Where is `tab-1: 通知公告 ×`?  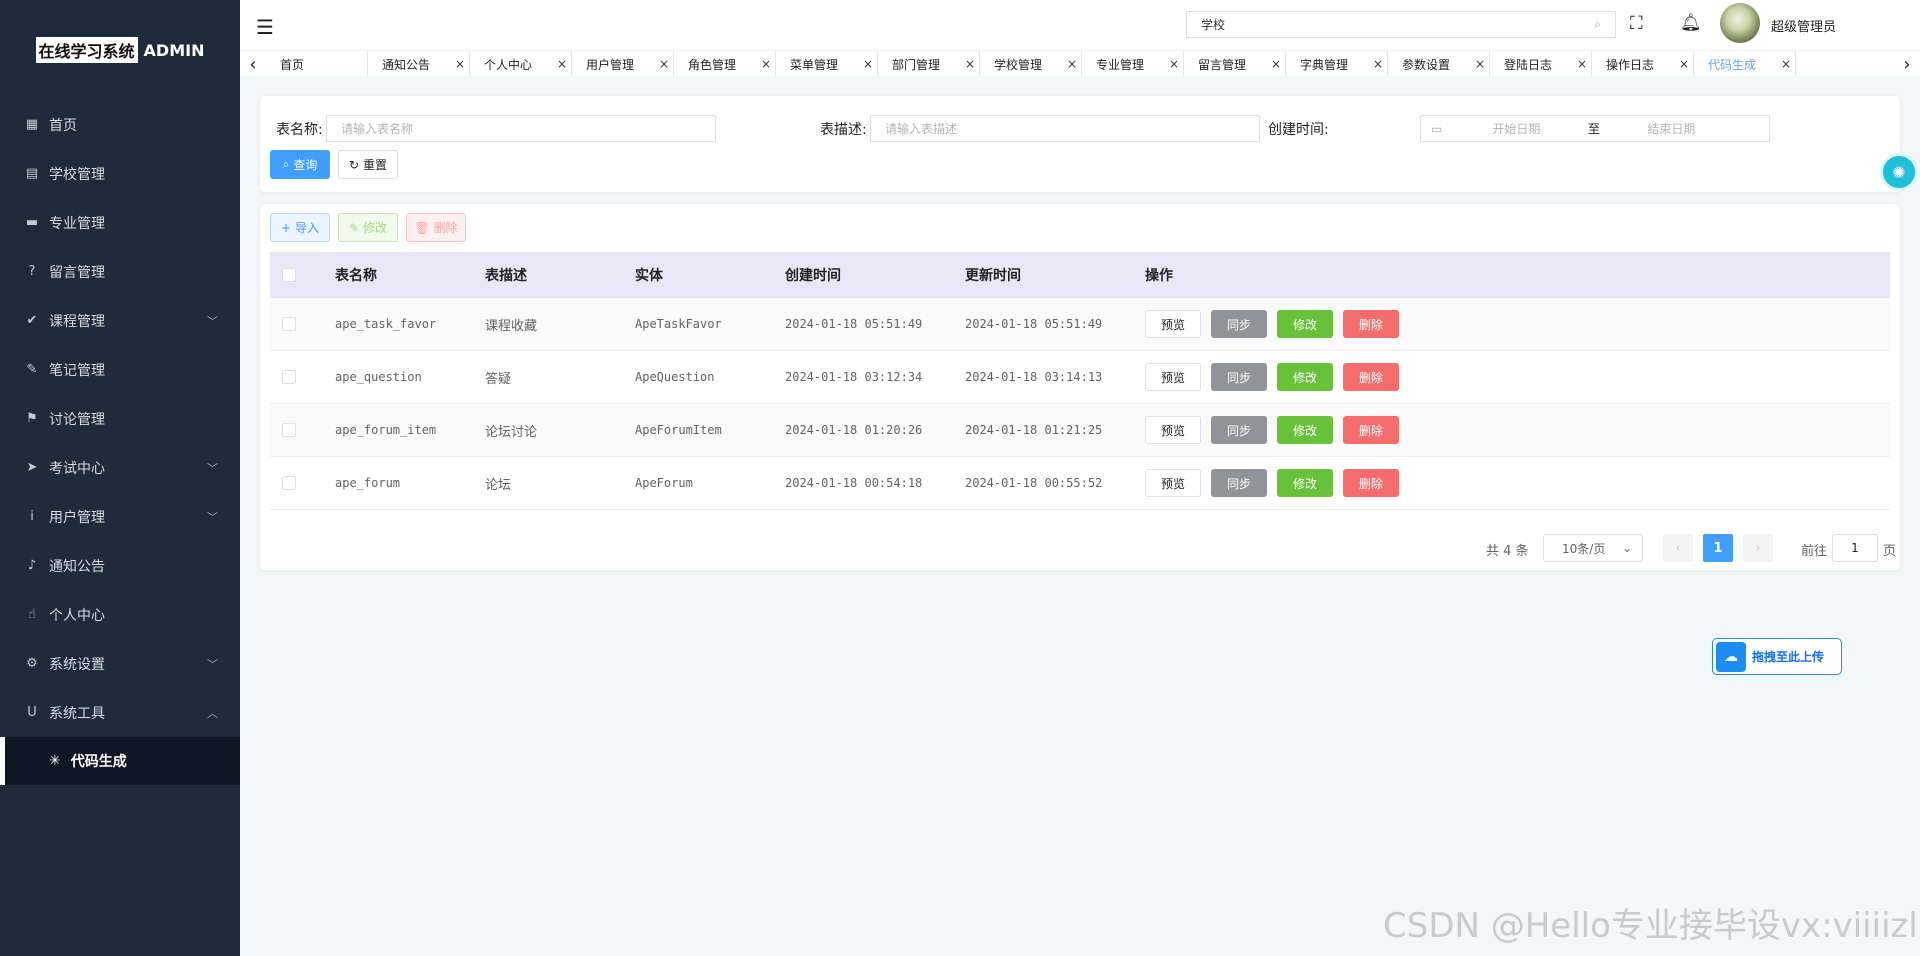 tab-1: 通知公告 × is located at coordinates (419, 63).